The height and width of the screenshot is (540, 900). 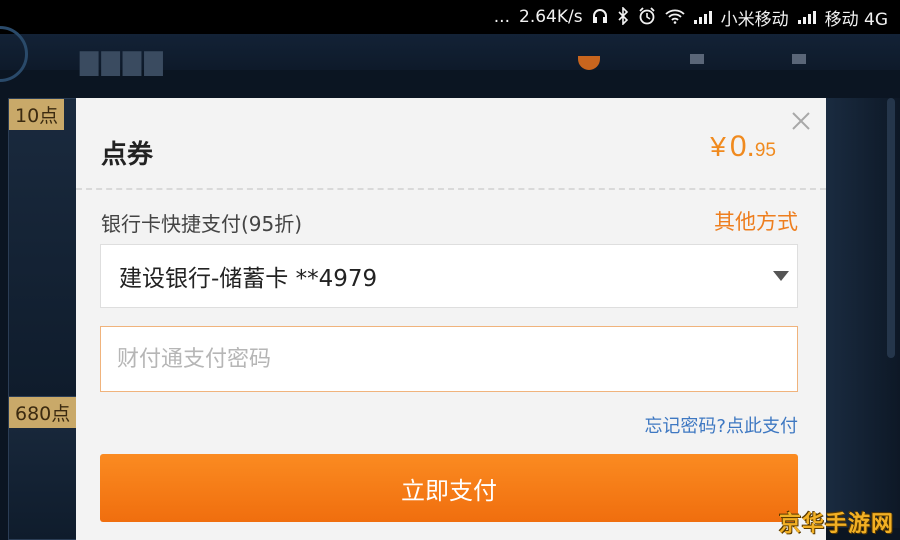 What do you see at coordinates (765, 150) in the screenshot?
I see `price-decimal: 95` at bounding box center [765, 150].